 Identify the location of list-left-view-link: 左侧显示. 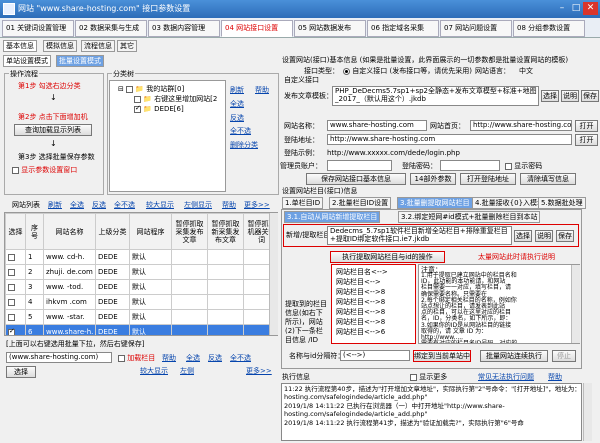
(198, 205).